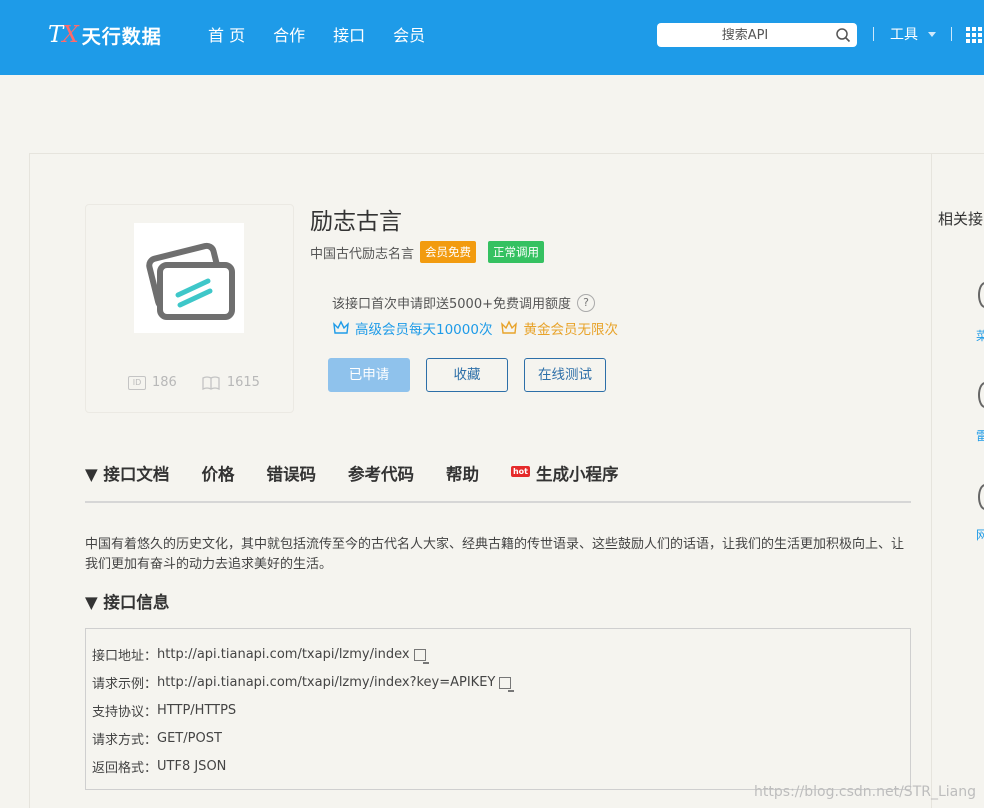 The width and height of the screenshot is (984, 808). I want to click on search-input, so click(745, 35).